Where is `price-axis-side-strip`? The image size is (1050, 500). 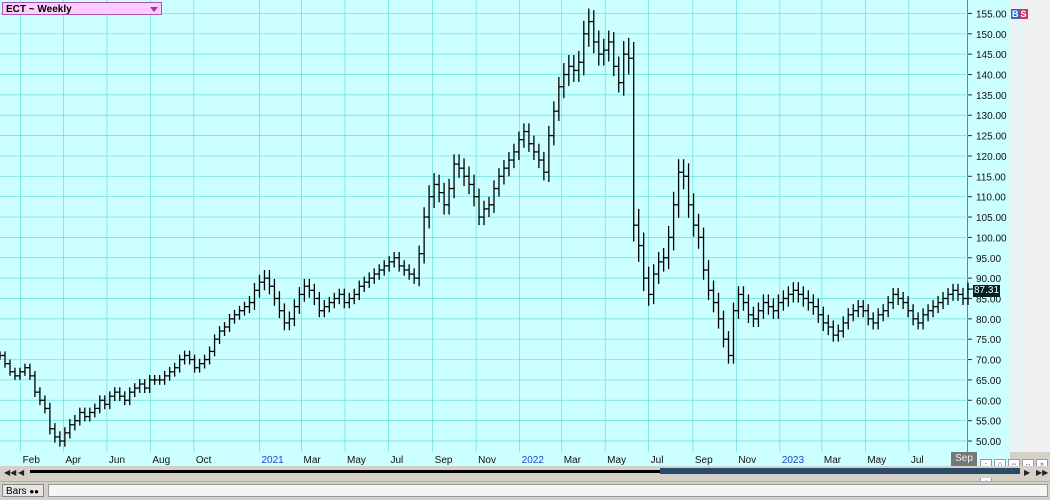
price-axis-side-strip is located at coordinates (1017, 226).